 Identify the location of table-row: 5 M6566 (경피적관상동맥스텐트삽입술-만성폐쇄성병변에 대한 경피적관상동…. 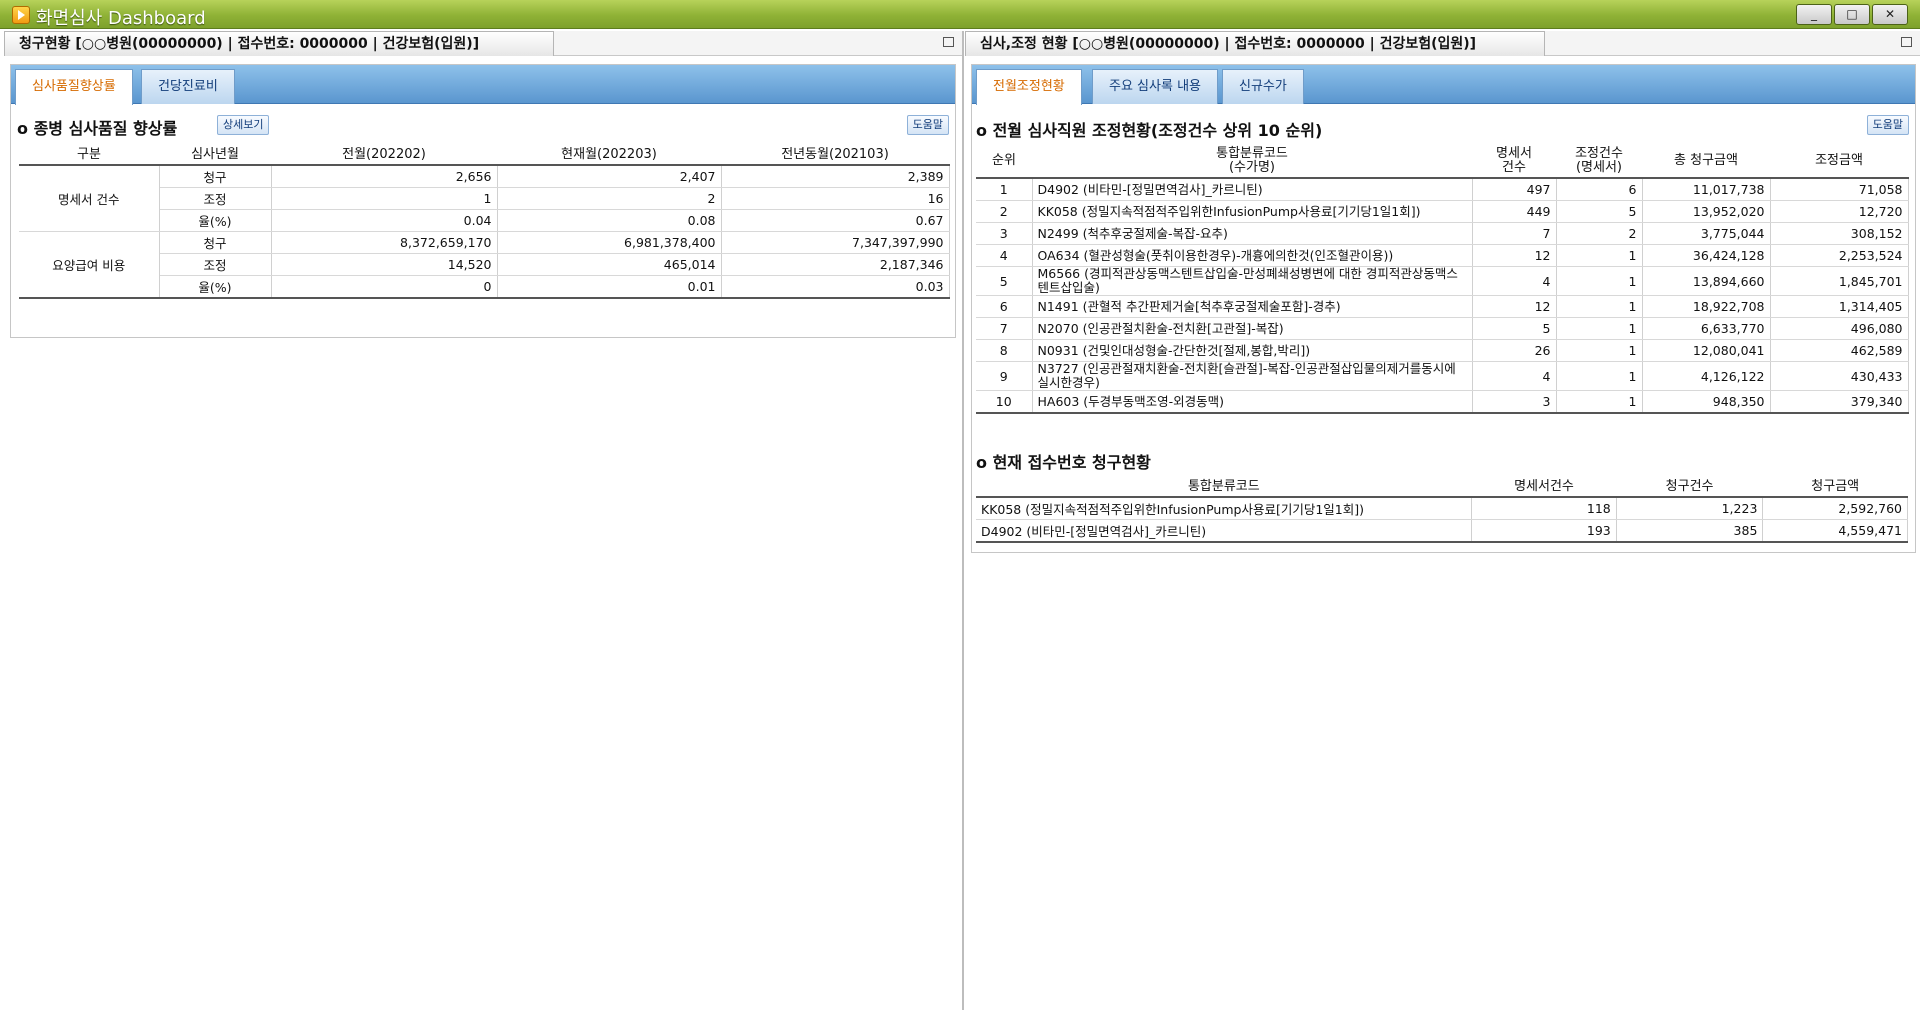
(1442, 281).